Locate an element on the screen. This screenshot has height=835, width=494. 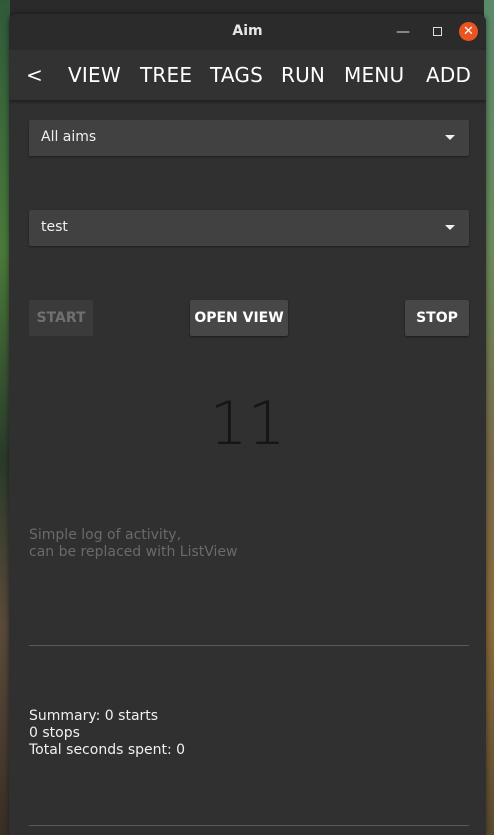
summary-stops: 0 stops is located at coordinates (54, 733).